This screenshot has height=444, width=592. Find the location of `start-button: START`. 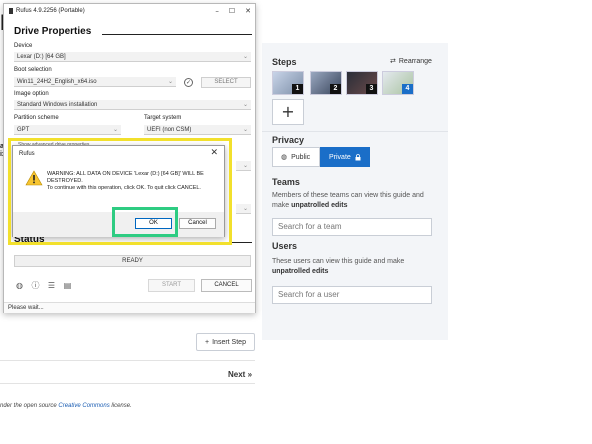

start-button: START is located at coordinates (171, 285).